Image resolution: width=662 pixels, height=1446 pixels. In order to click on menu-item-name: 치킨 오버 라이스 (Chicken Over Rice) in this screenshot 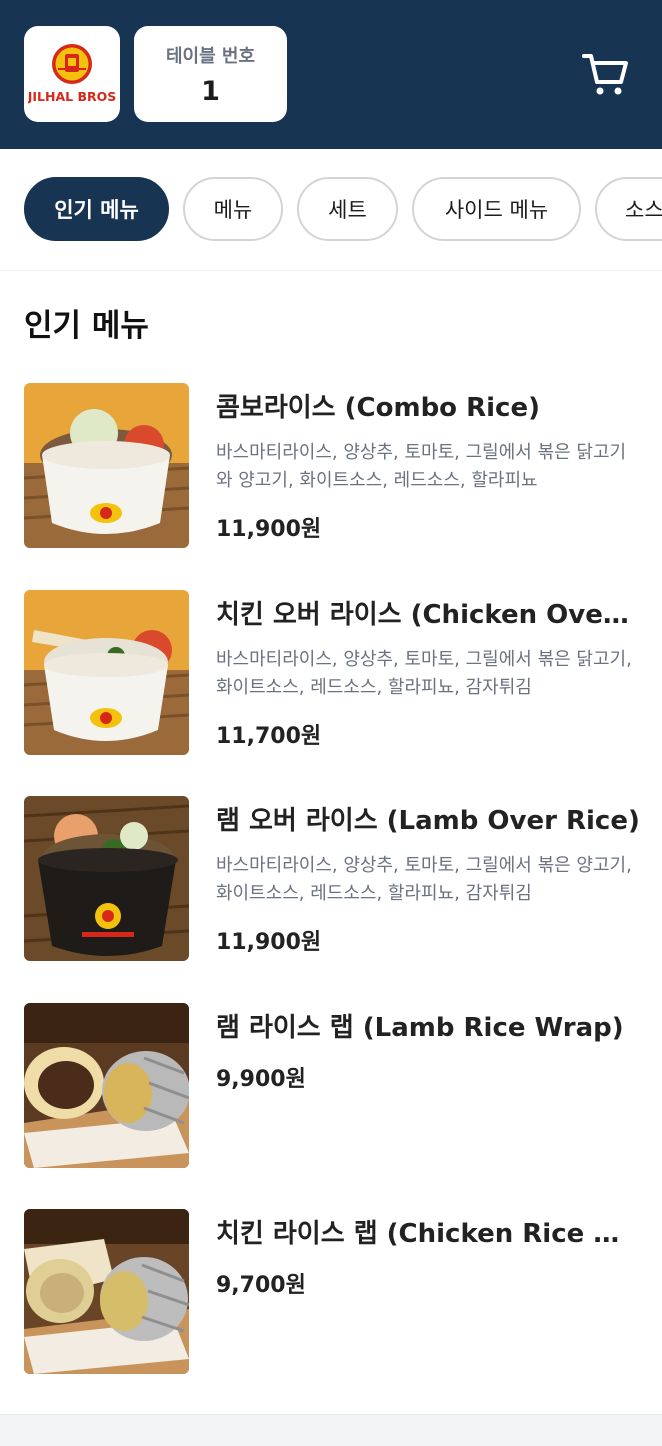, I will do `click(428, 615)`.